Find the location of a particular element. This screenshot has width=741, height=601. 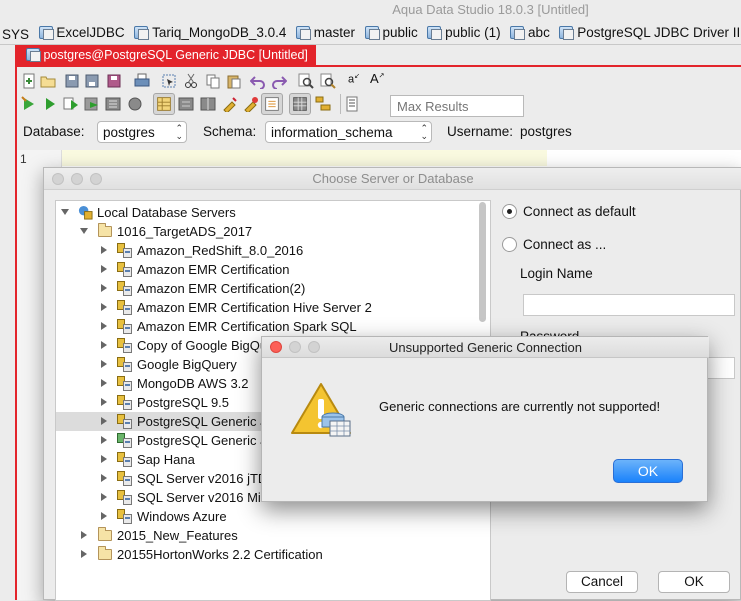

commit-icon is located at coordinates (251, 104).